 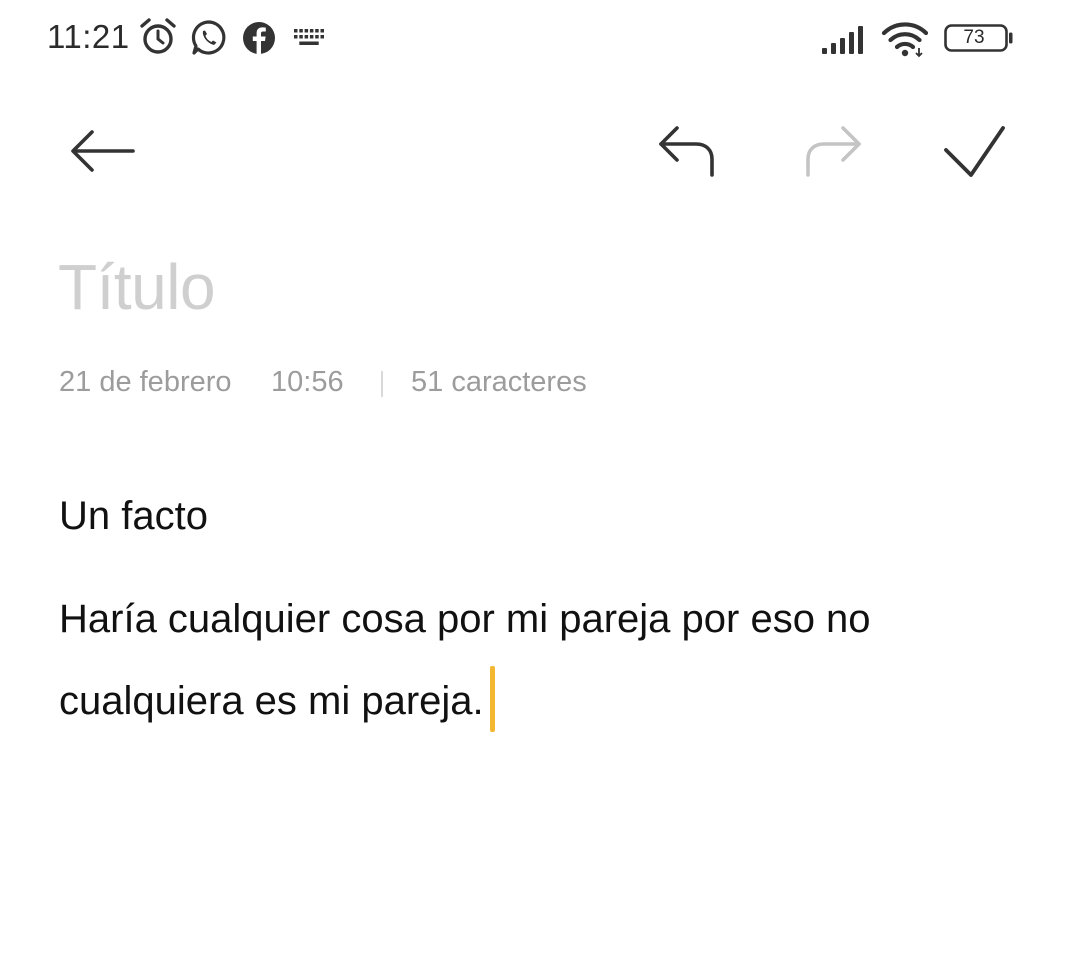 What do you see at coordinates (492, 699) in the screenshot?
I see `text-cursor` at bounding box center [492, 699].